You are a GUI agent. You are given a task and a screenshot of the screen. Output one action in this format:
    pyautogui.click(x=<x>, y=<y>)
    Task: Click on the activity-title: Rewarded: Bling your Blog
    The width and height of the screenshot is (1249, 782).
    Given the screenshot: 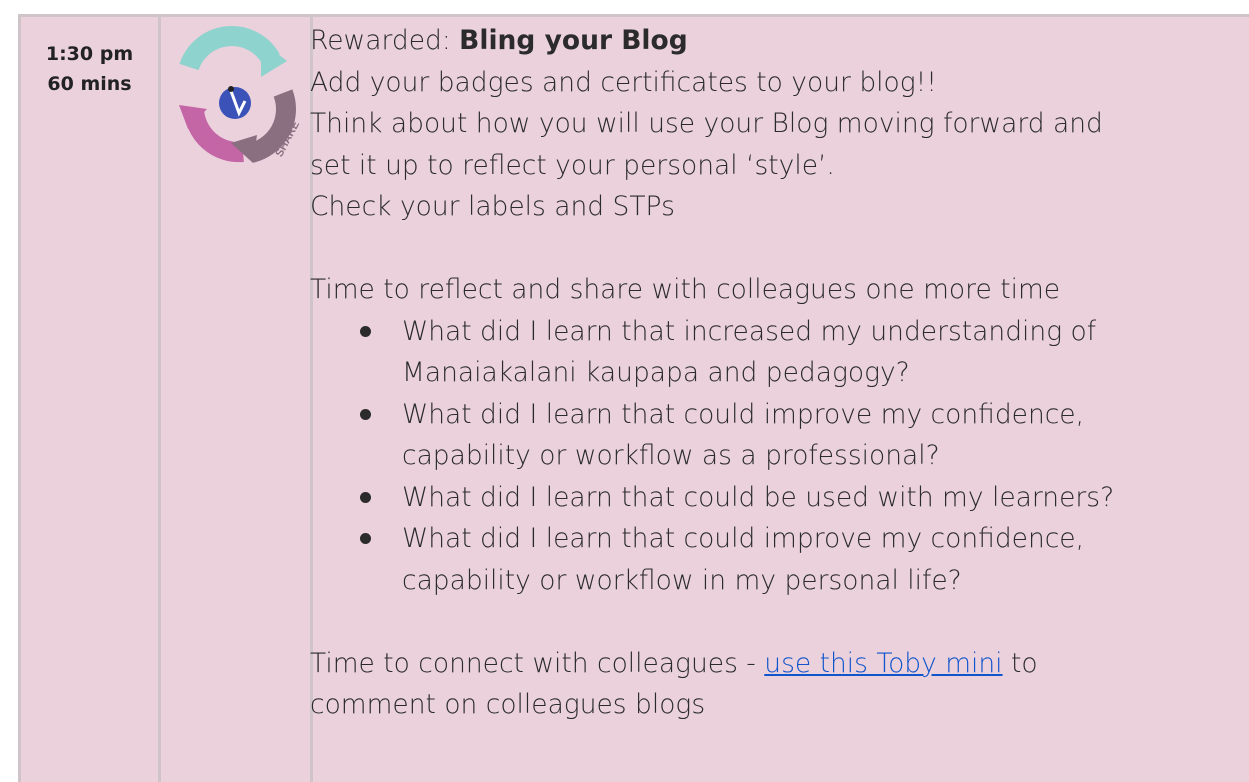 What is the action you would take?
    pyautogui.click(x=762, y=41)
    